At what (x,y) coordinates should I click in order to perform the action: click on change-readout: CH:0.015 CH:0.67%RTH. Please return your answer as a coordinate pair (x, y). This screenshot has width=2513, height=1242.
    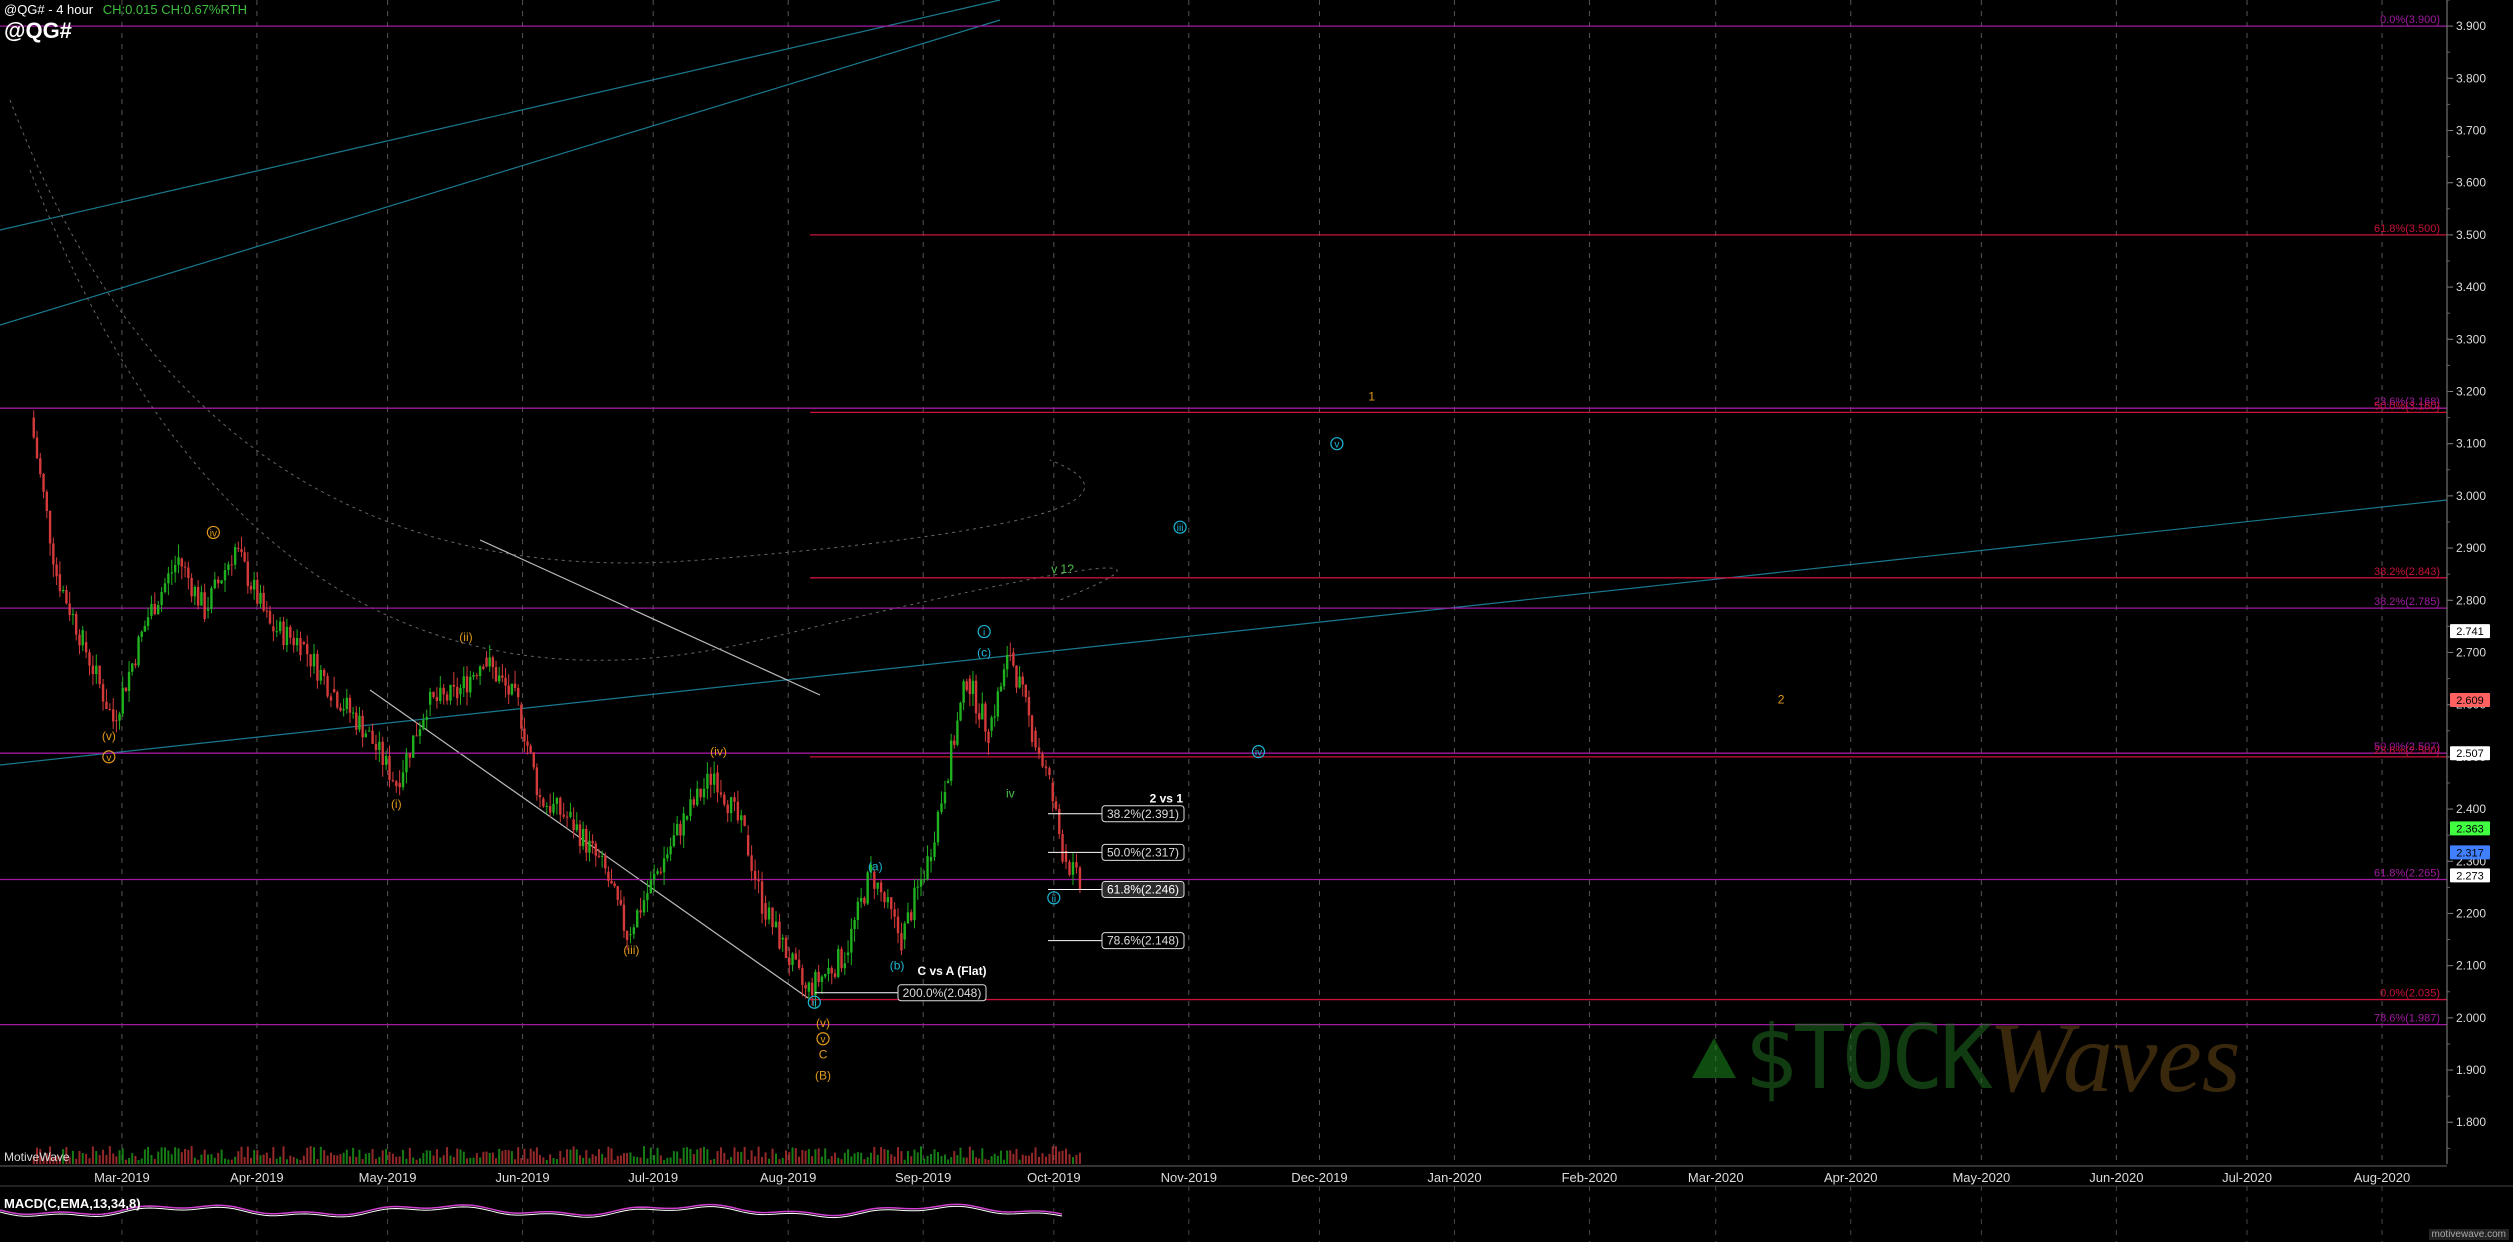
    Looking at the image, I should click on (174, 9).